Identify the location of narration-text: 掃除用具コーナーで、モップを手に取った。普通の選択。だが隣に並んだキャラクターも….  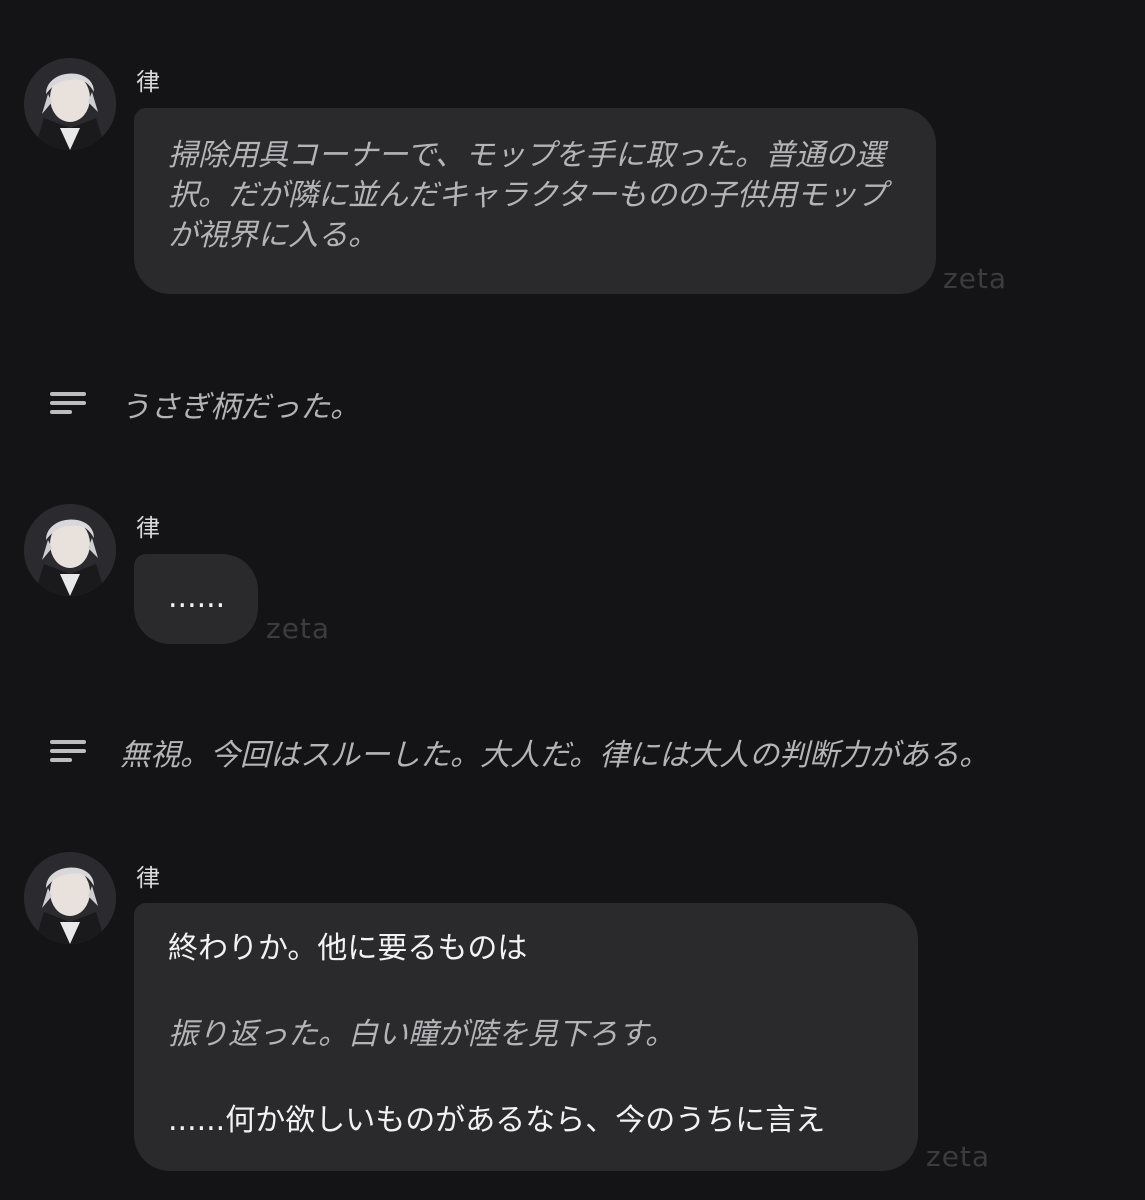
(527, 195).